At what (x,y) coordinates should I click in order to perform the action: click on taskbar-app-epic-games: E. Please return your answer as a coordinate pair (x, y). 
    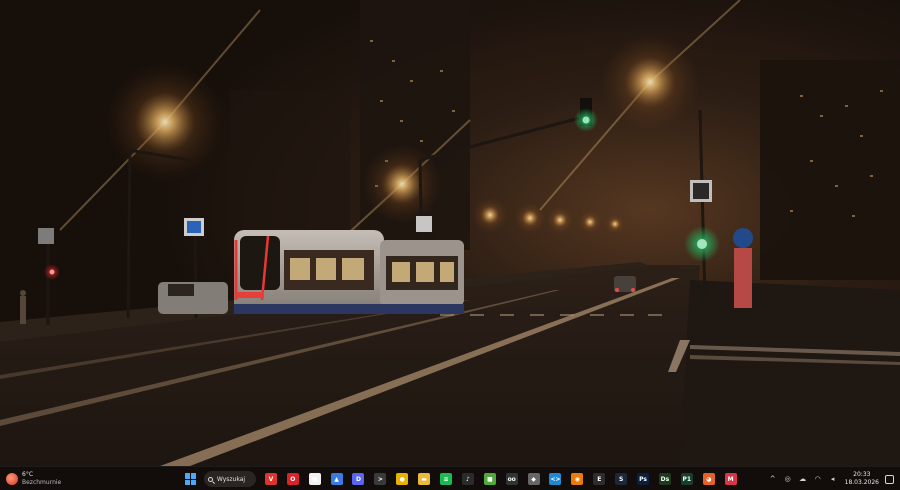
    Looking at the image, I should click on (599, 479).